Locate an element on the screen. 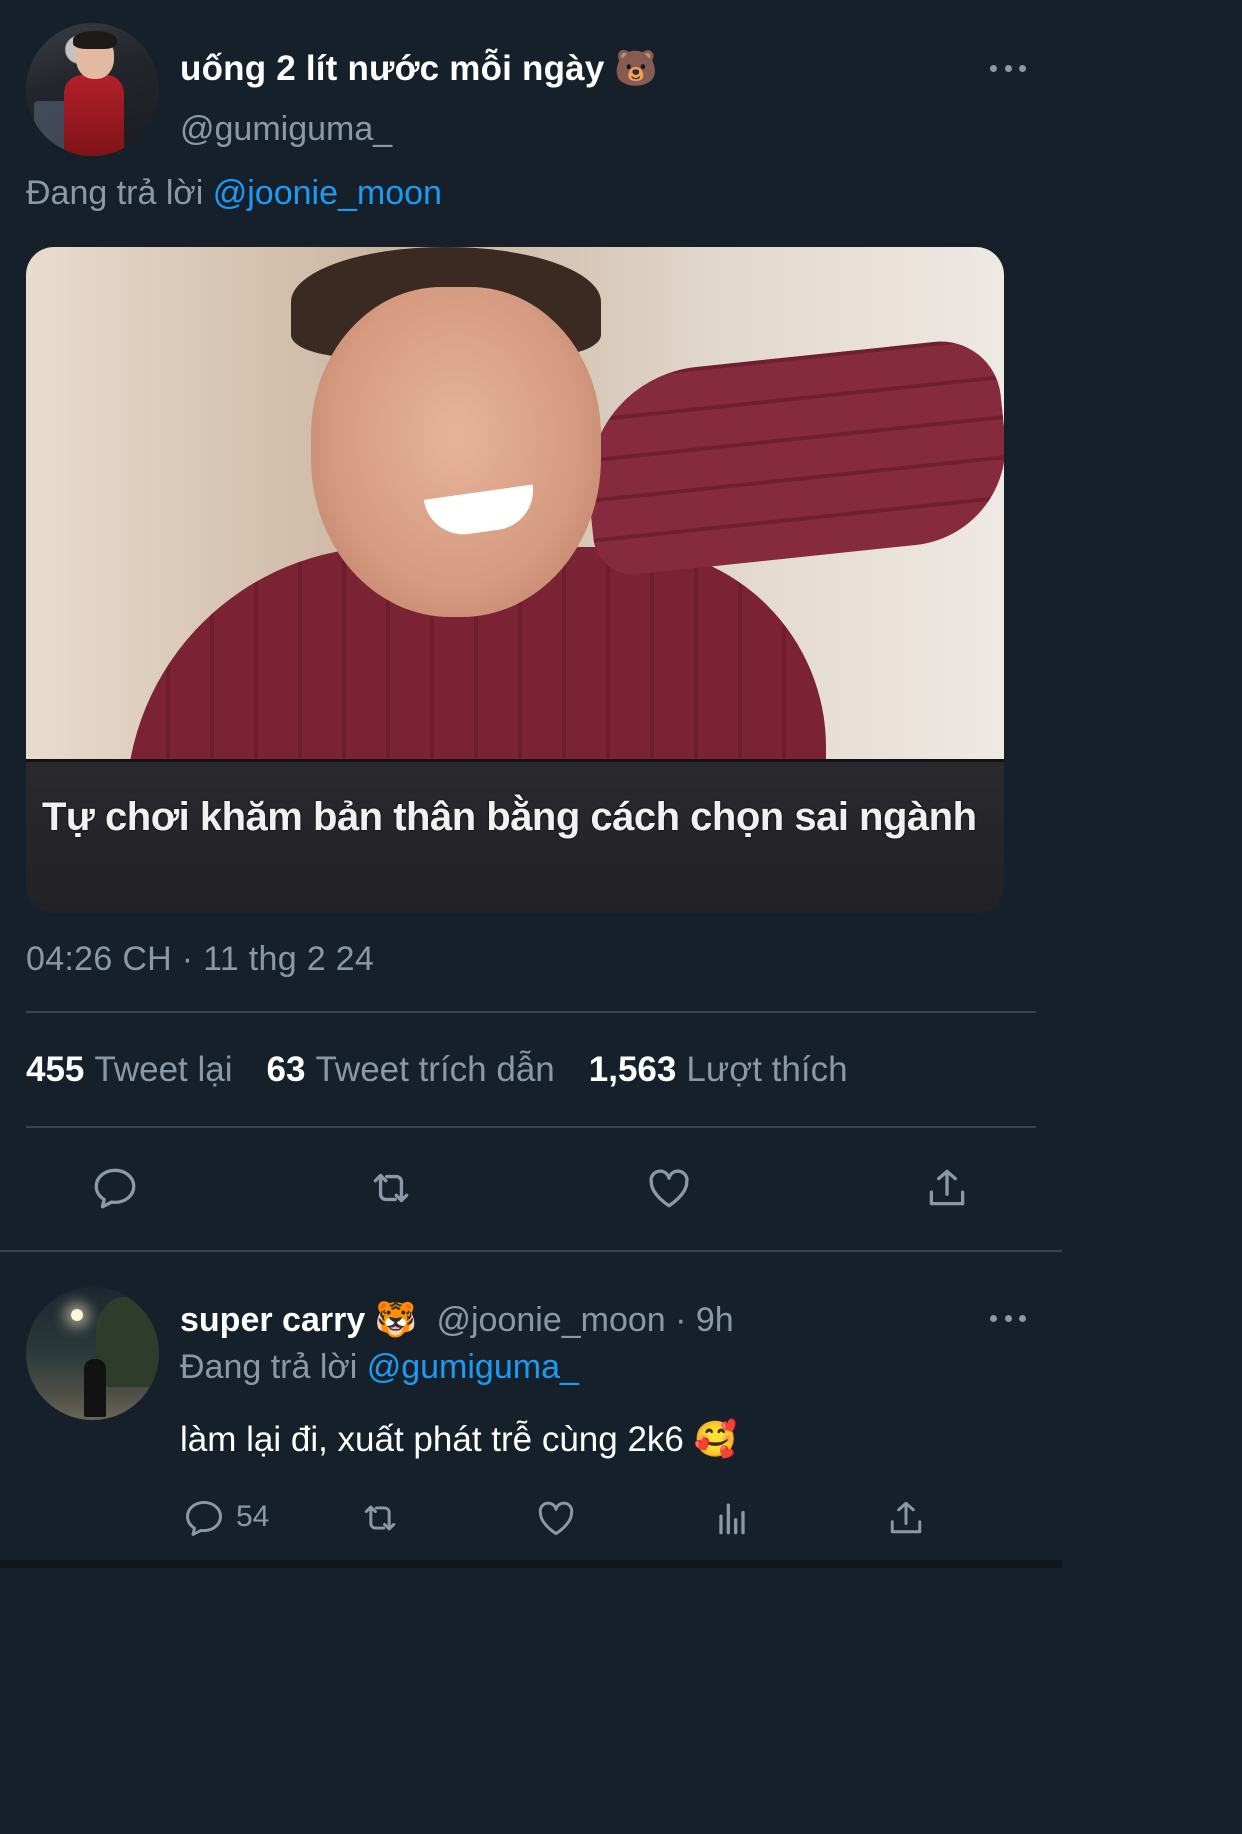 The image size is (1242, 1834). more-options-icon is located at coordinates (1008, 68).